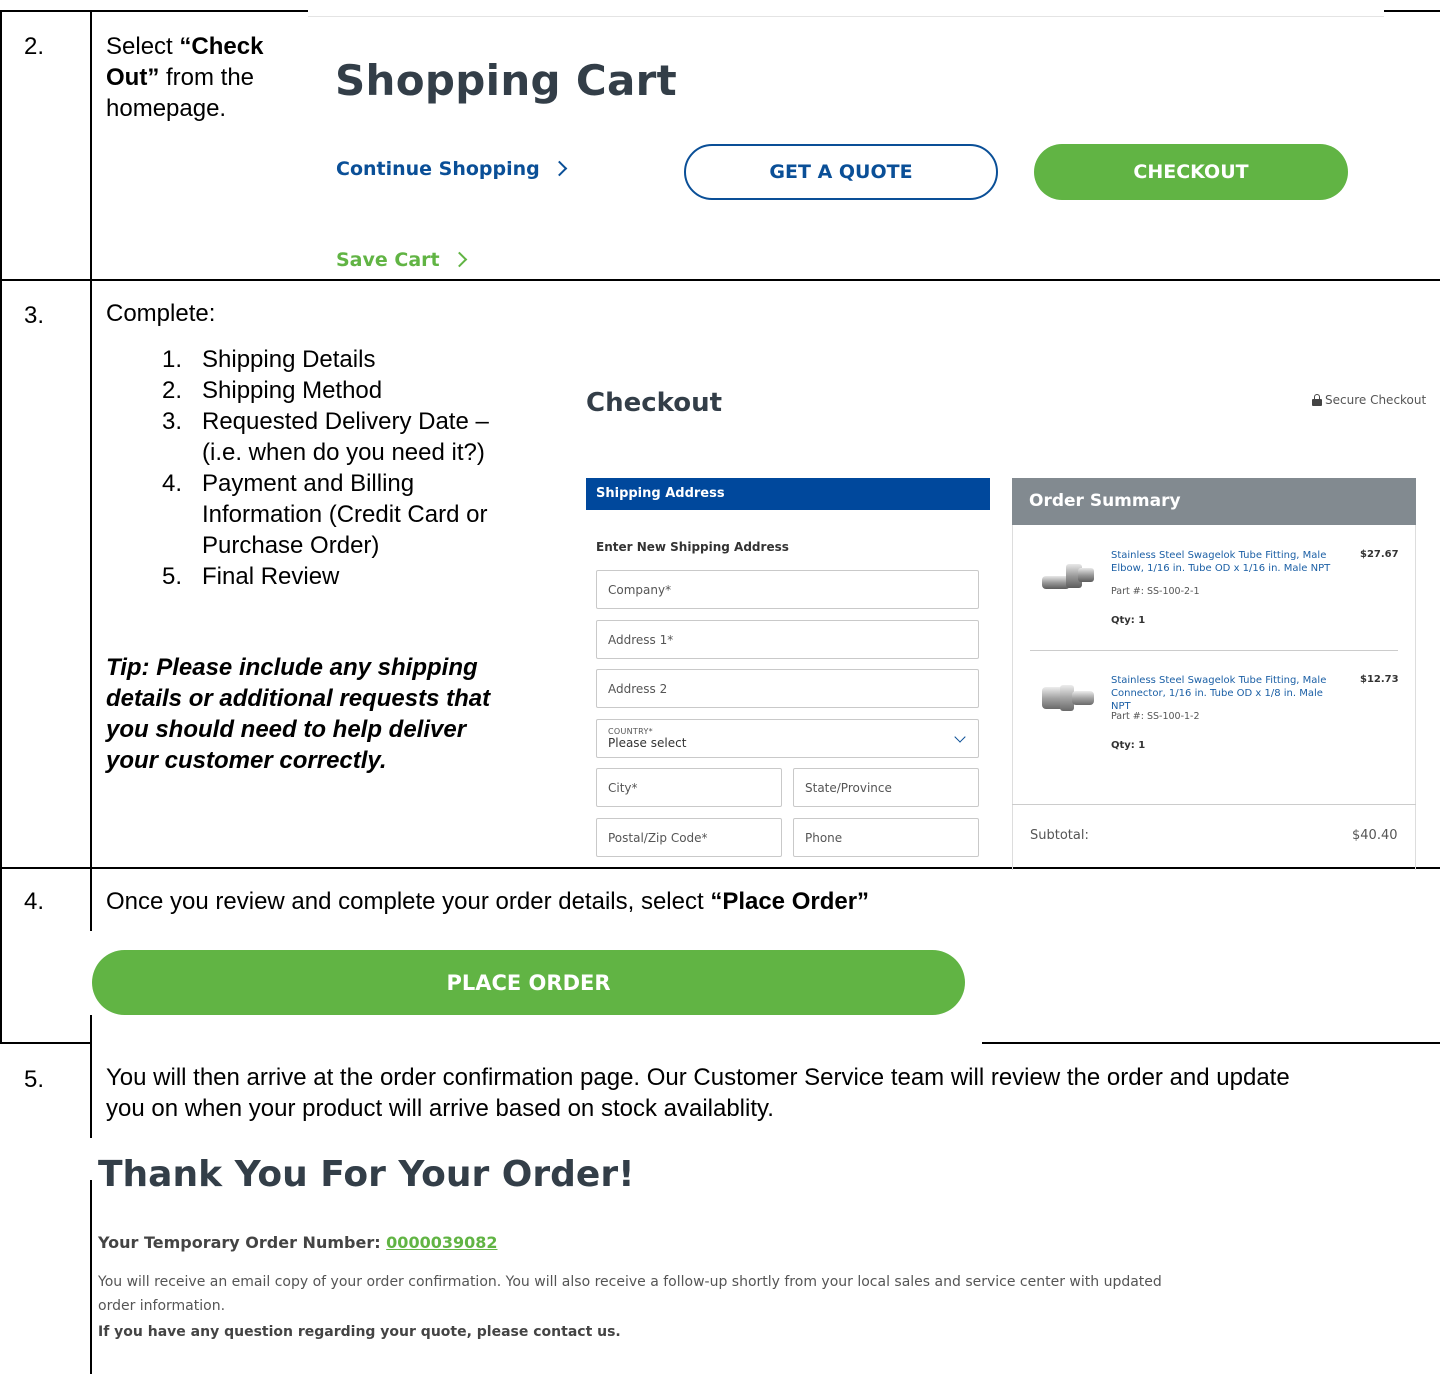 The image size is (1440, 1374). What do you see at coordinates (91, 145) in the screenshot?
I see `column-divider-row2` at bounding box center [91, 145].